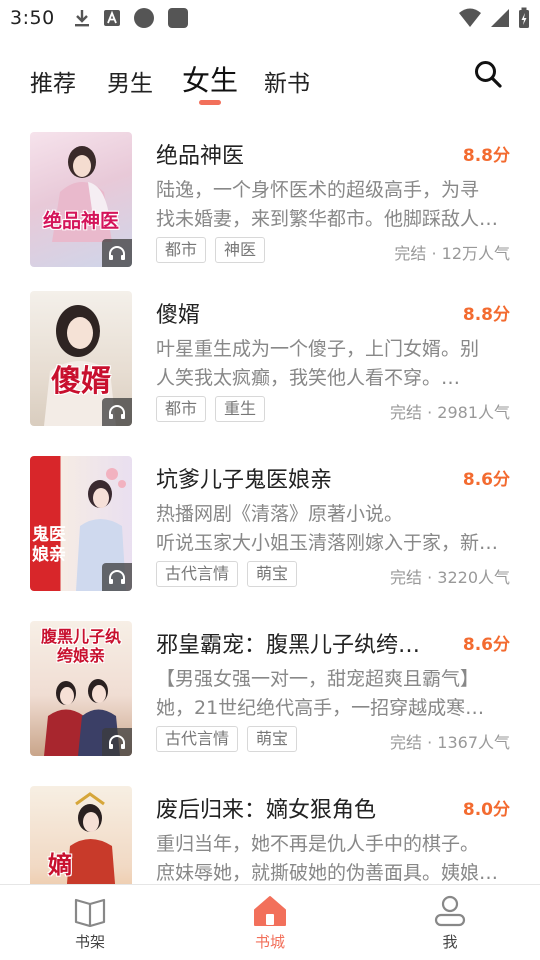  Describe the element at coordinates (318, 679) in the screenshot. I see `desc-line: 【男强女强一对一，甜宠超爽且霸气】` at that location.